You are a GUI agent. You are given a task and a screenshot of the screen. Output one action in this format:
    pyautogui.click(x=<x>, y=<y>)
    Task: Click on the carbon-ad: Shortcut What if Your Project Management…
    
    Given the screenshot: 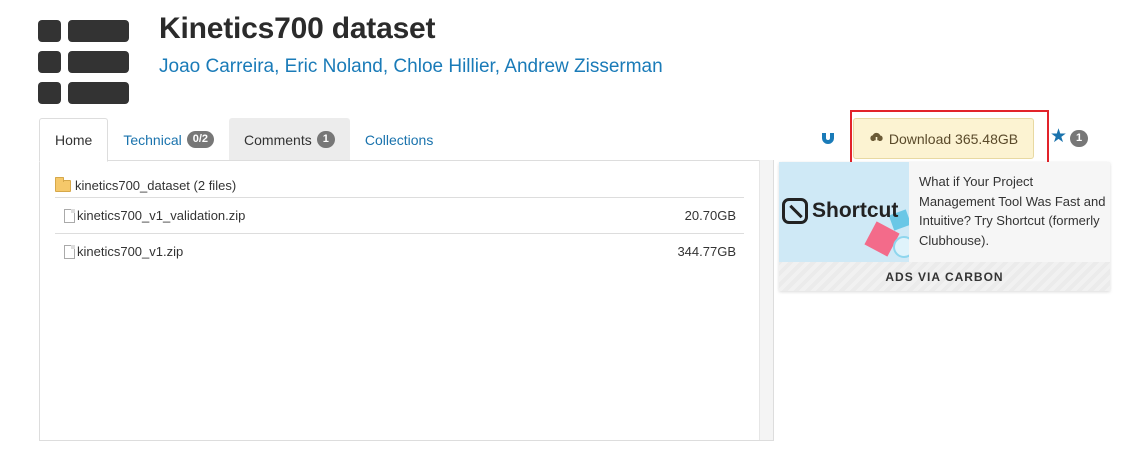 What is the action you would take?
    pyautogui.click(x=944, y=226)
    